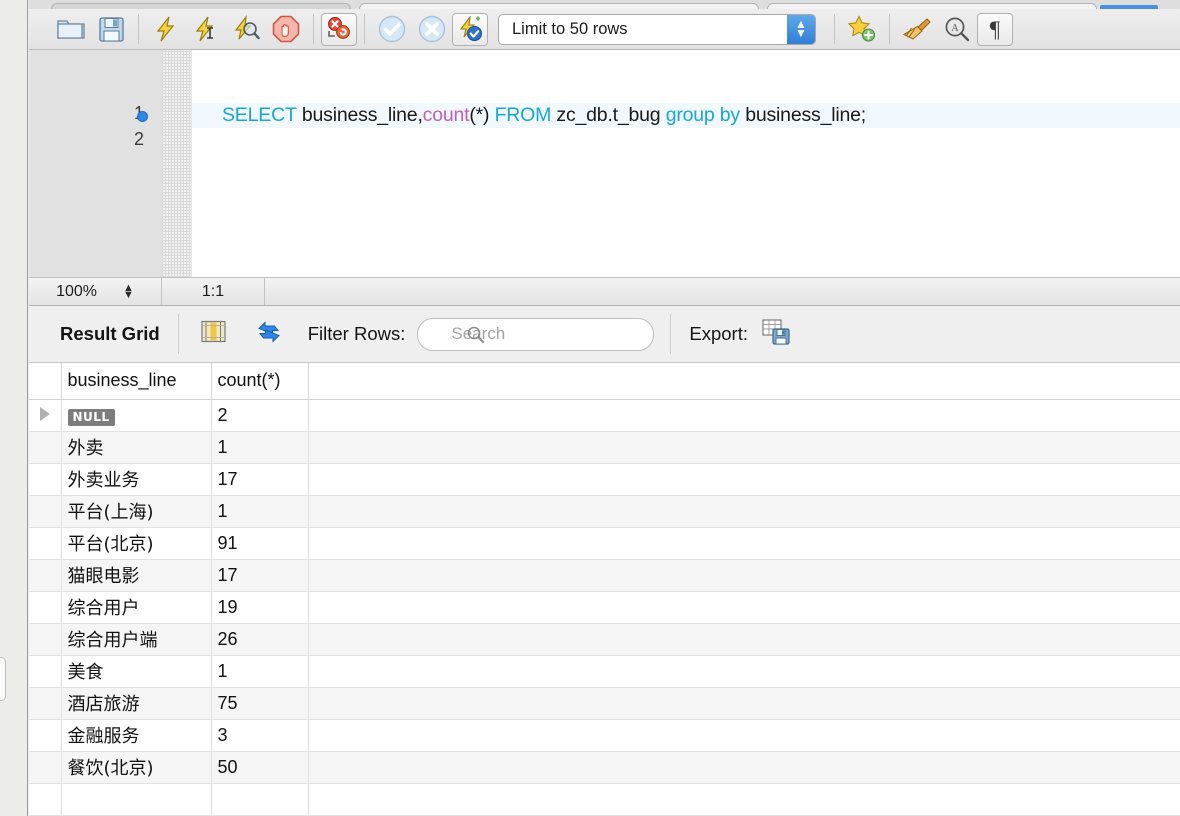  What do you see at coordinates (136, 543) in the screenshot?
I see `cell-business-line: 平台(北京)` at bounding box center [136, 543].